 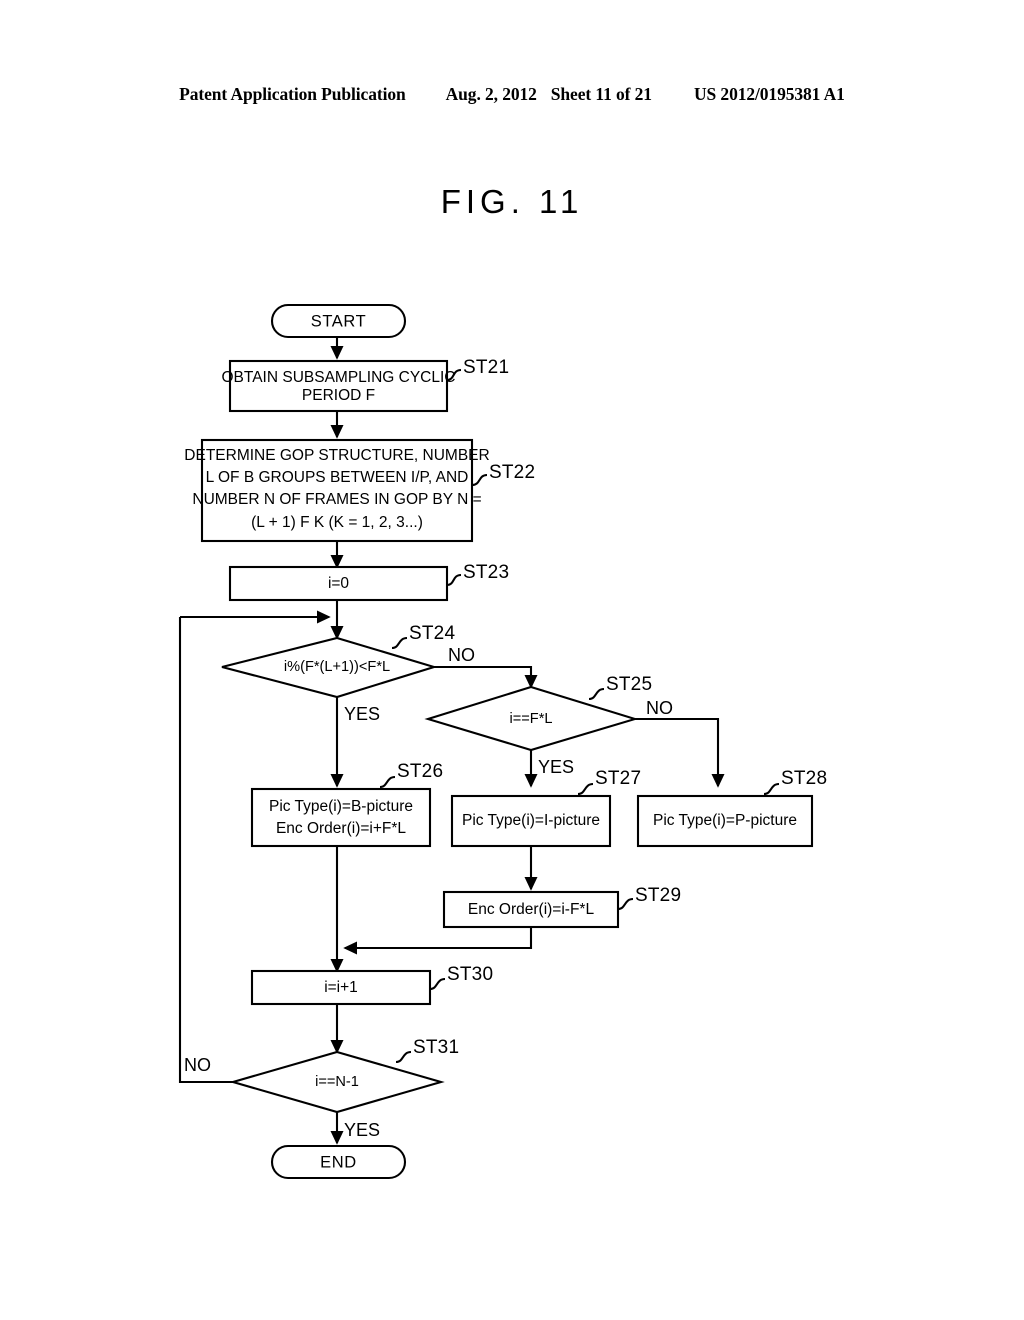 I want to click on st24-line-1: i%(F*(L+1))<F*L, so click(x=337, y=667).